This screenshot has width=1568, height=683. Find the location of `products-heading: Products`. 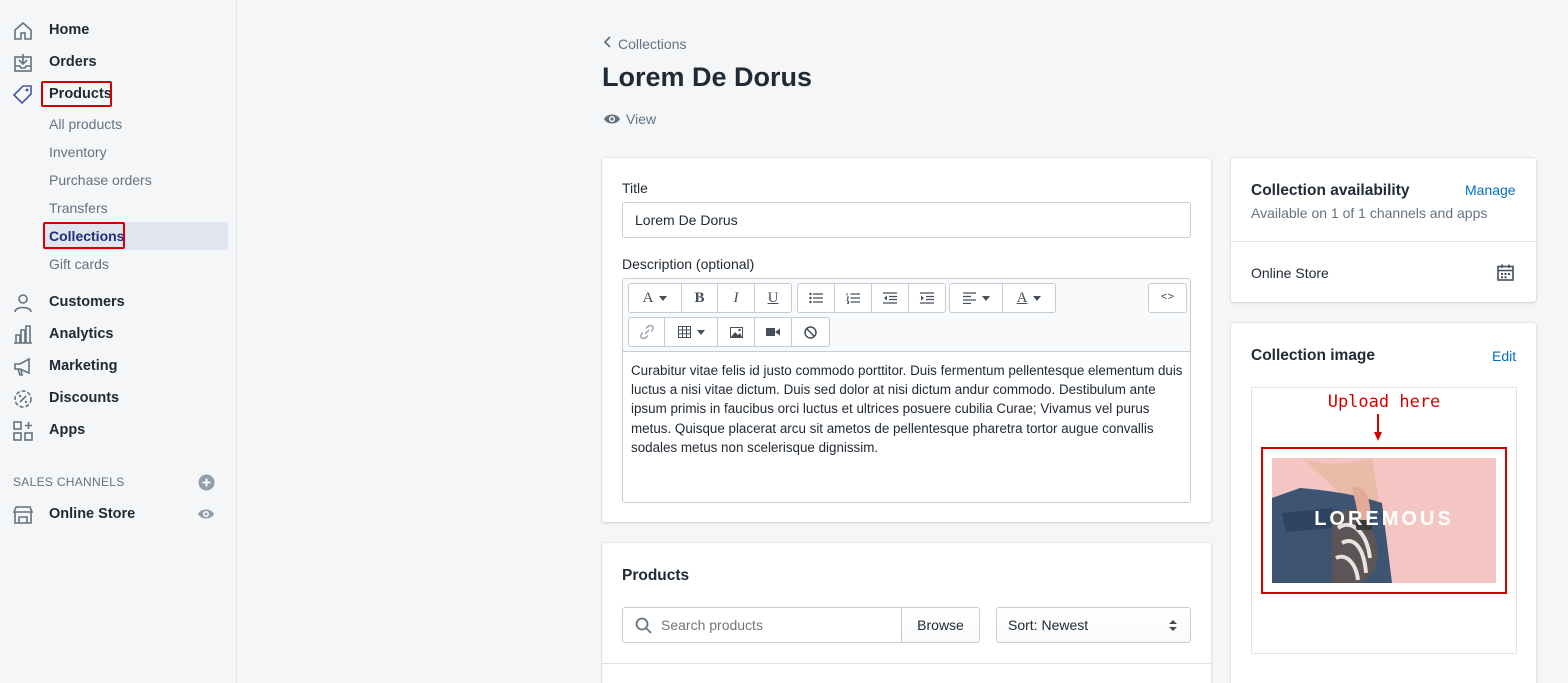

products-heading: Products is located at coordinates (656, 575).